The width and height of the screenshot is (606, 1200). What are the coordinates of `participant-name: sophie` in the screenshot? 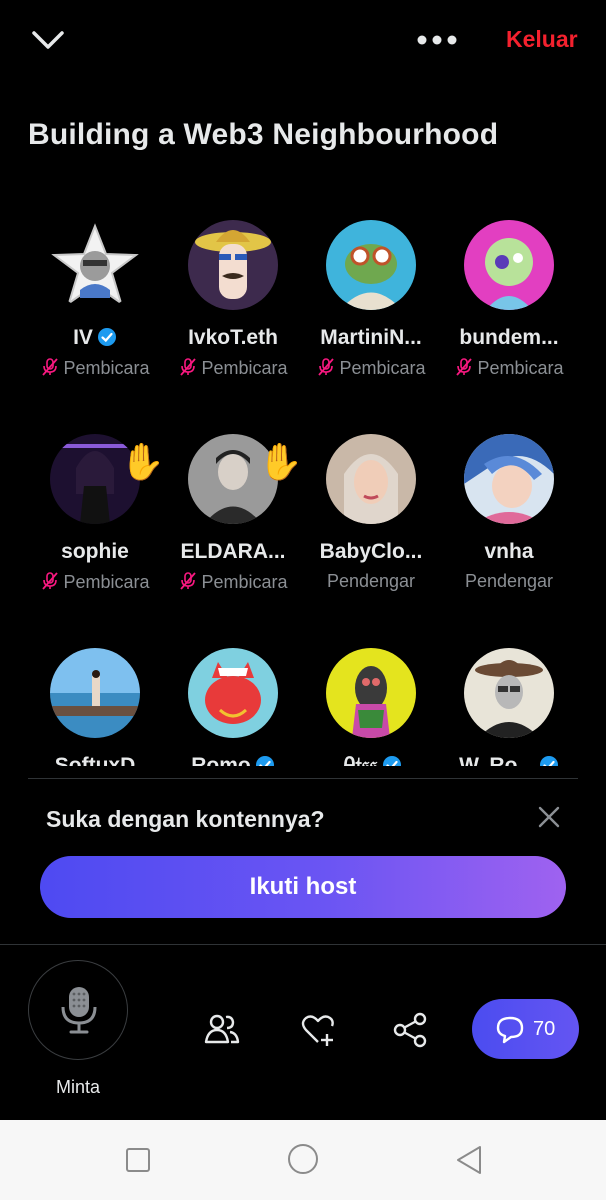 It's located at (95, 551).